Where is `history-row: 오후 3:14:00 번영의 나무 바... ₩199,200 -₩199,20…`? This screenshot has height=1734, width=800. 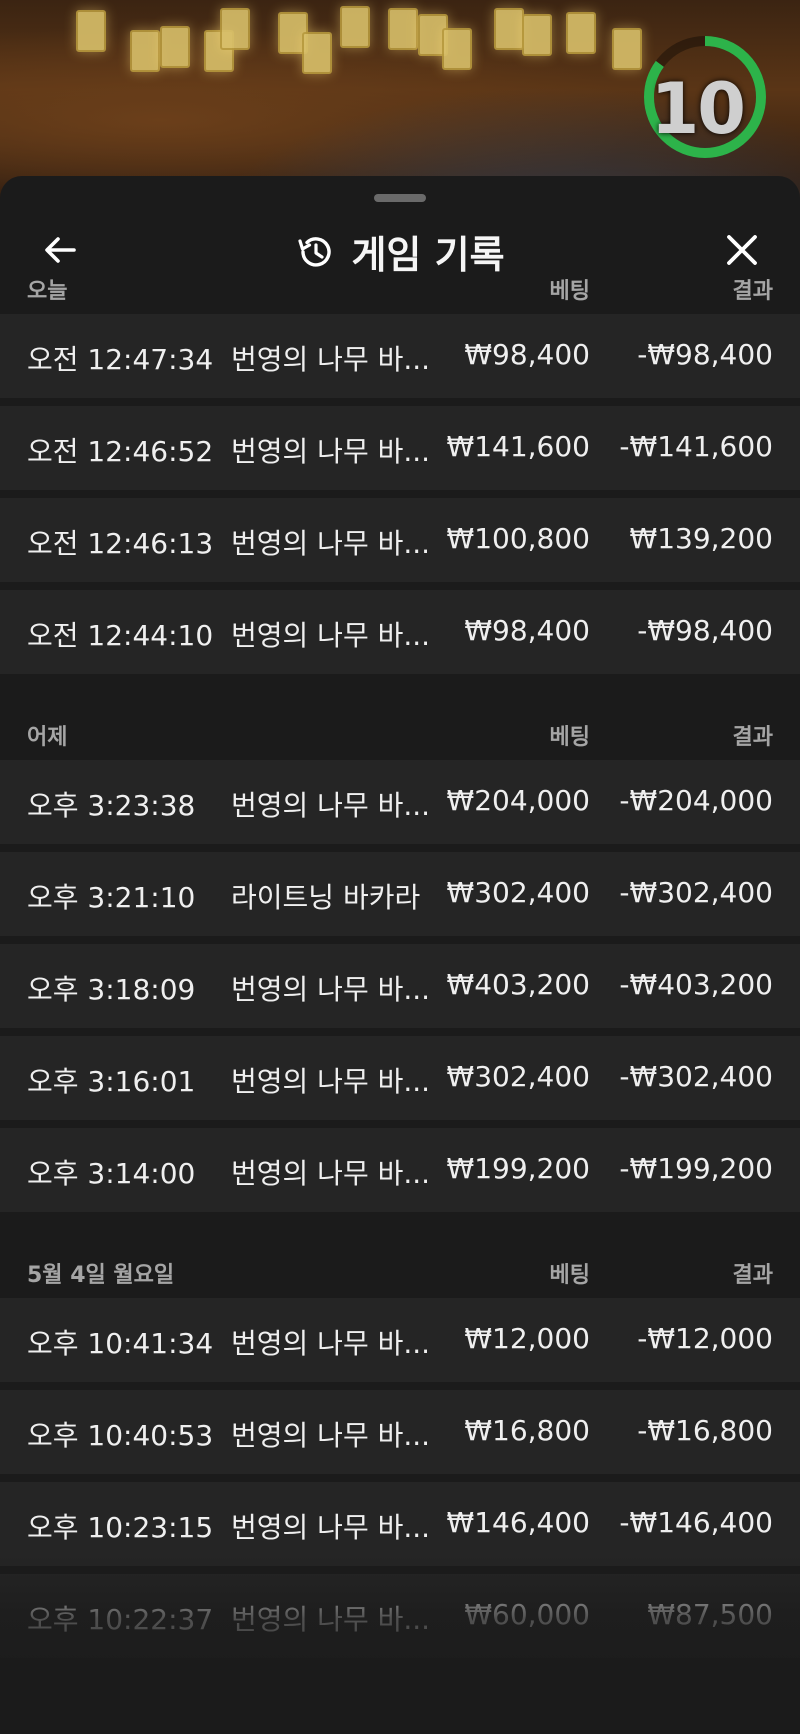 history-row: 오후 3:14:00 번영의 나무 바... ₩199,200 -₩199,20… is located at coordinates (400, 1170).